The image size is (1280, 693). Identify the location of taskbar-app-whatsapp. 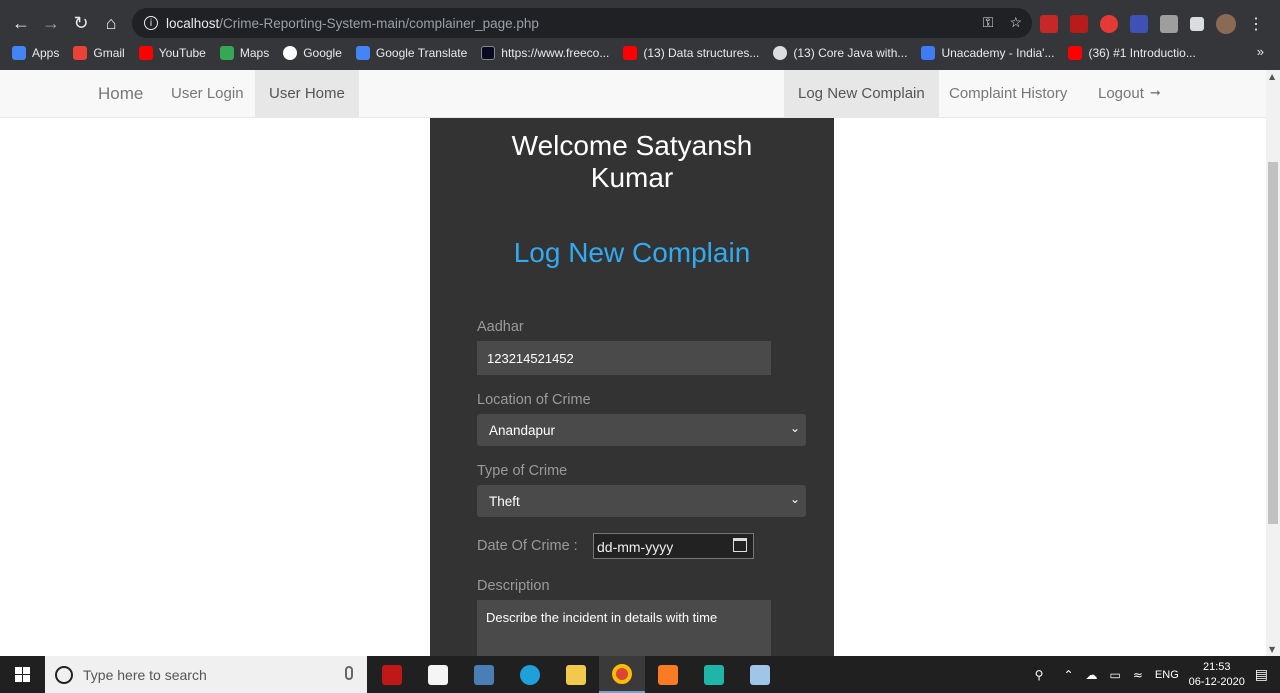
(714, 674).